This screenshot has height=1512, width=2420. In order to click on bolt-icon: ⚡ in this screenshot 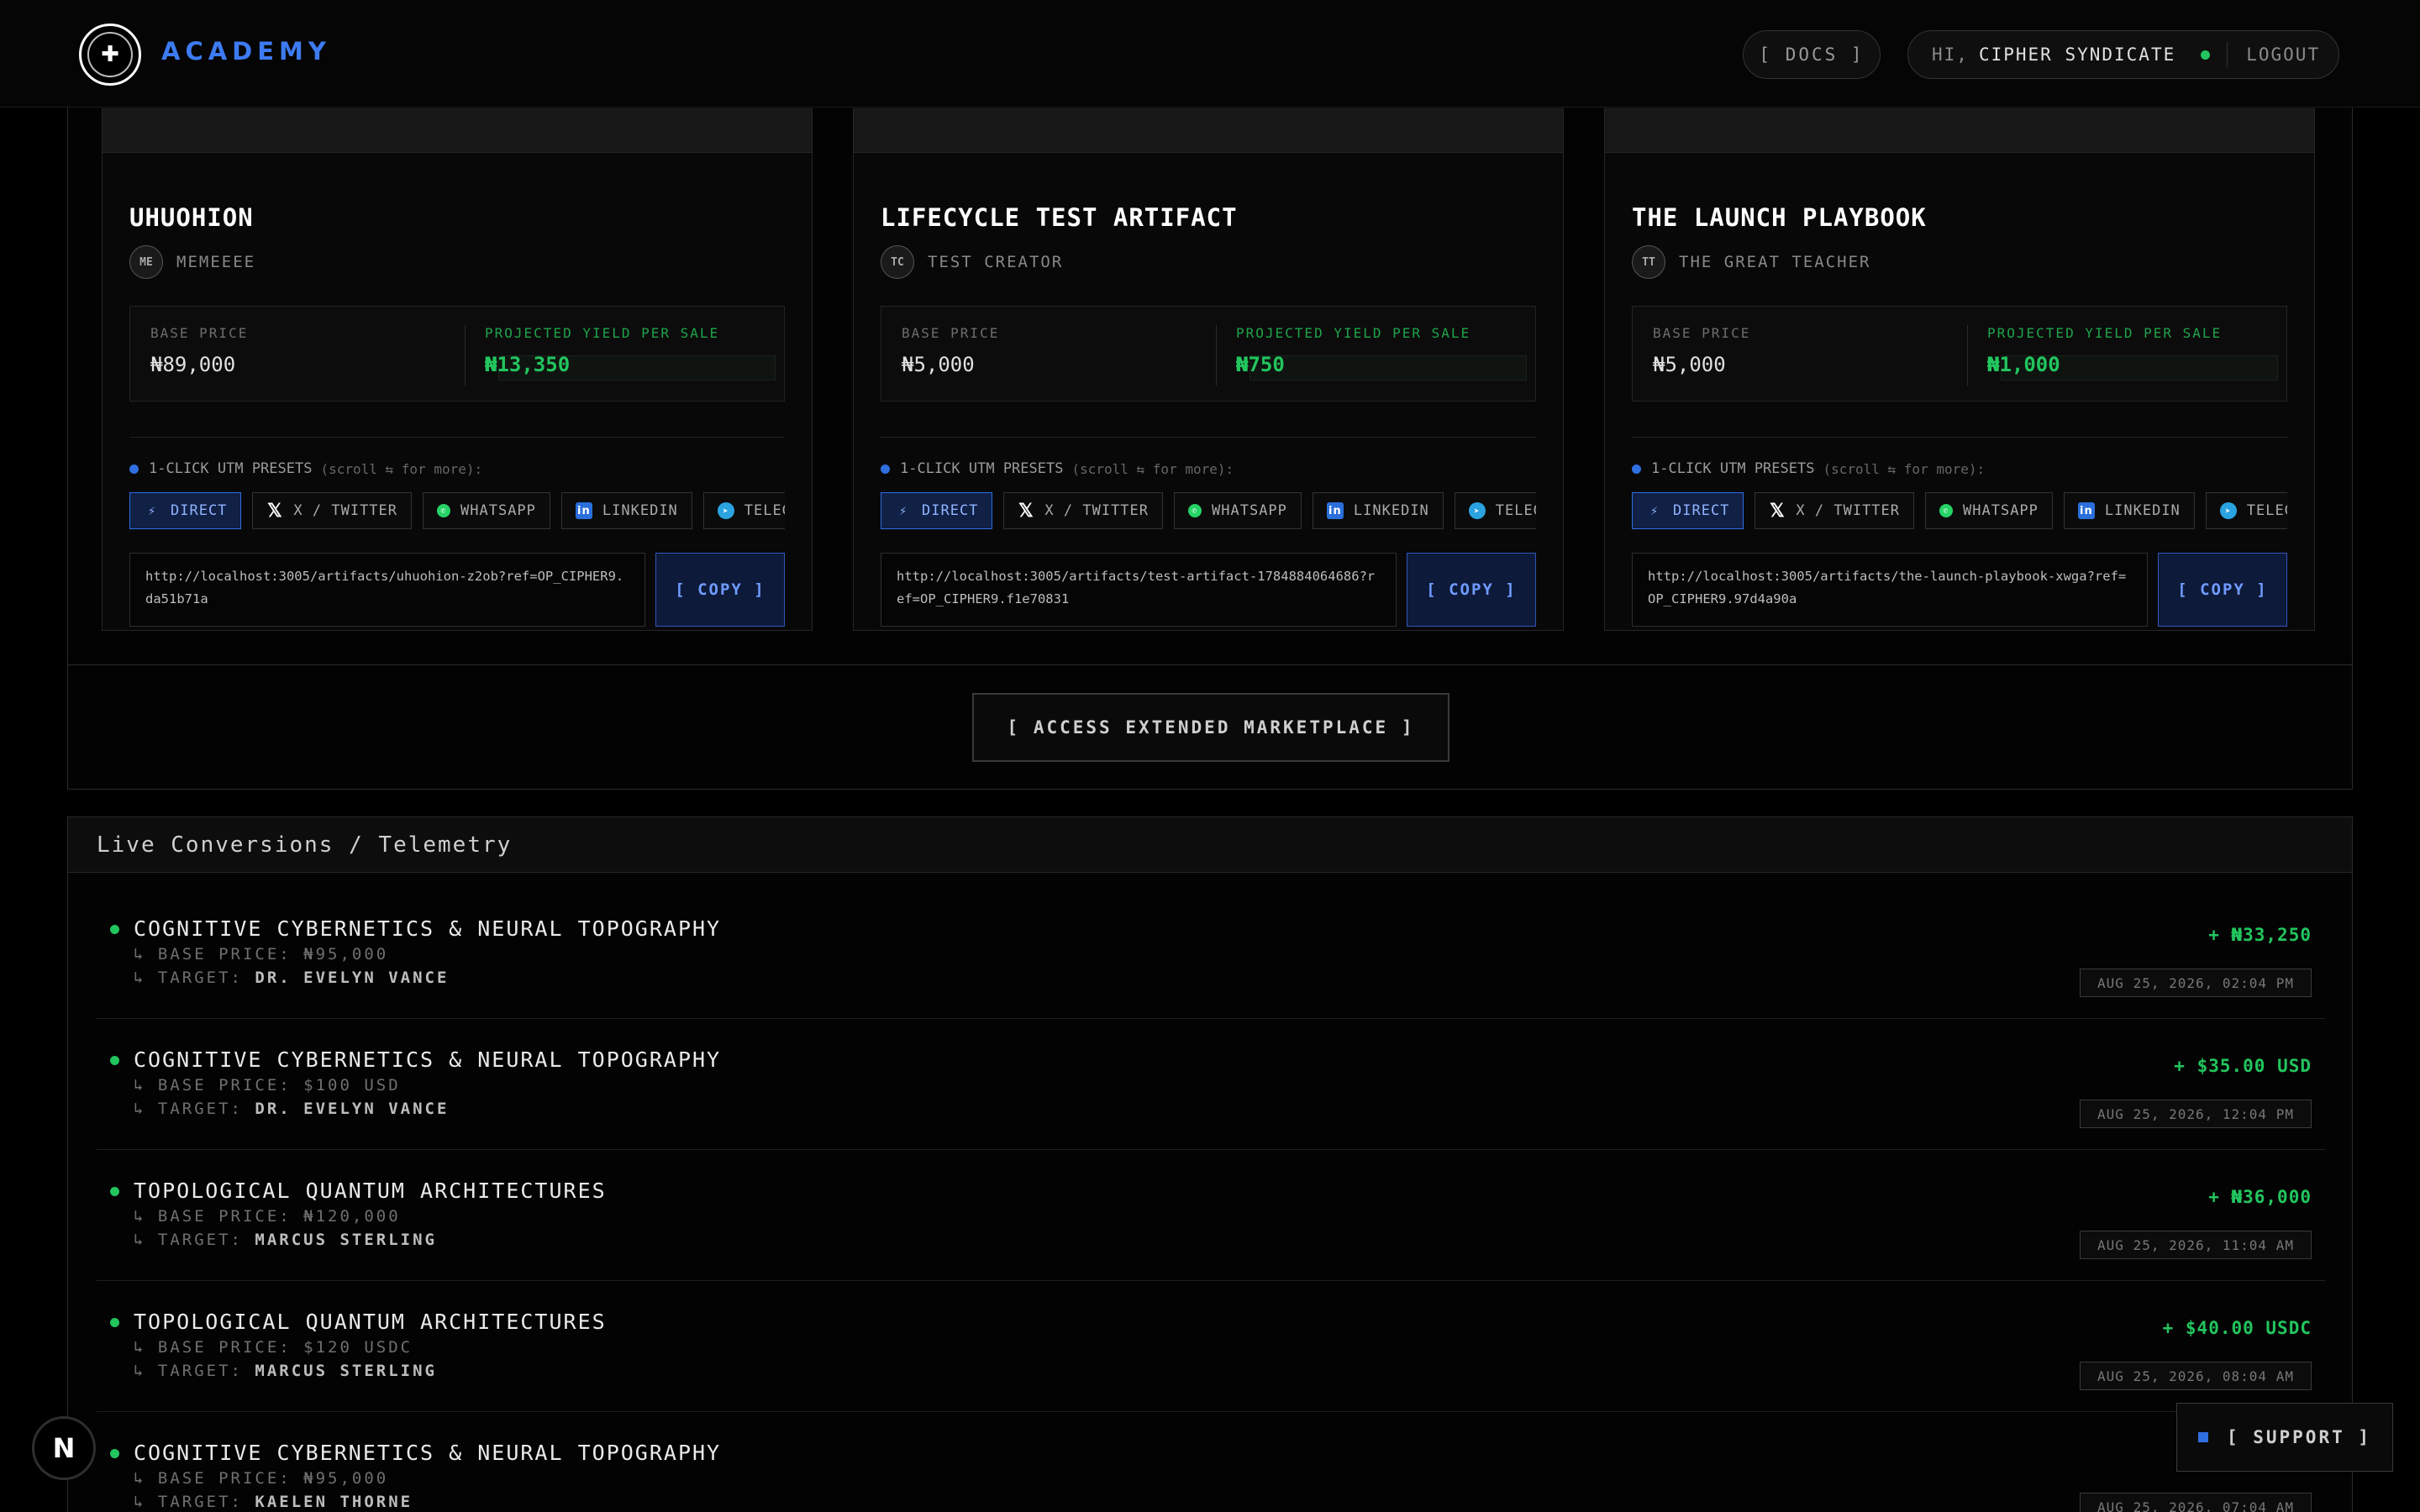, I will do `click(152, 510)`.